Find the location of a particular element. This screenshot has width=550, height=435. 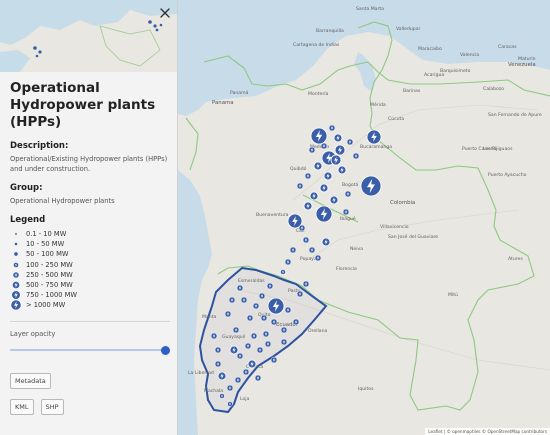

city-label: Atures is located at coordinates (515, 259).